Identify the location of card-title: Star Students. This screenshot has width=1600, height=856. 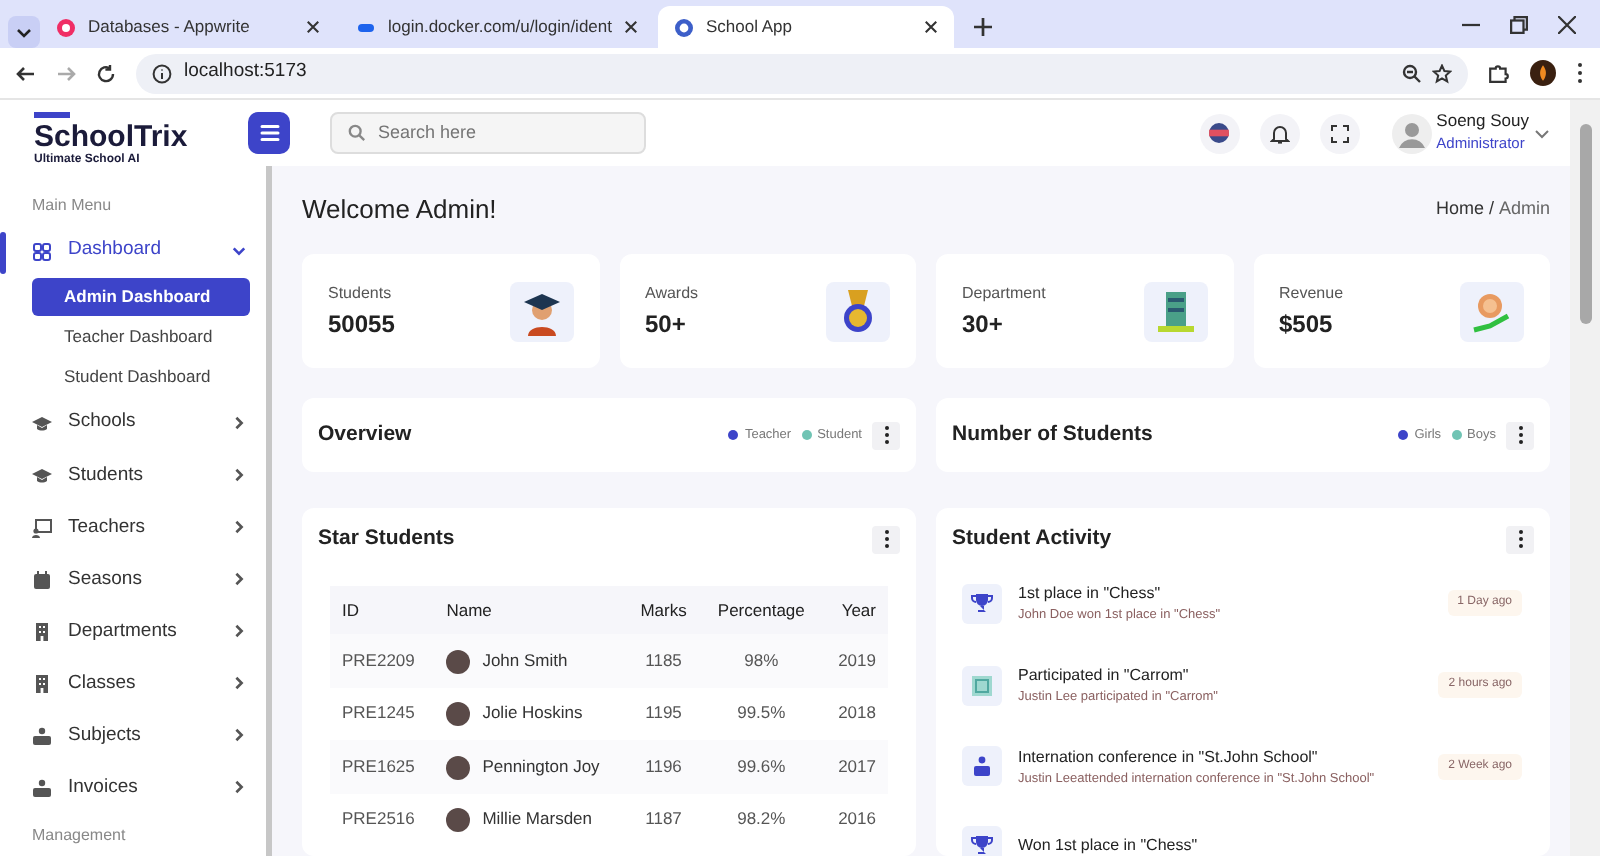
(386, 538).